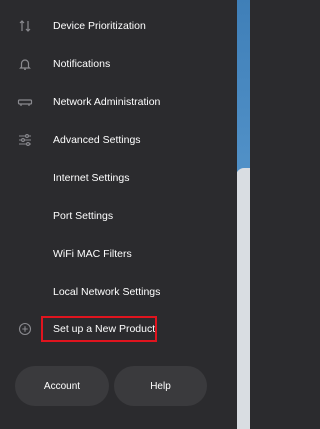 The image size is (320, 429). I want to click on menu-item-label: Device Prioritization, so click(99, 26).